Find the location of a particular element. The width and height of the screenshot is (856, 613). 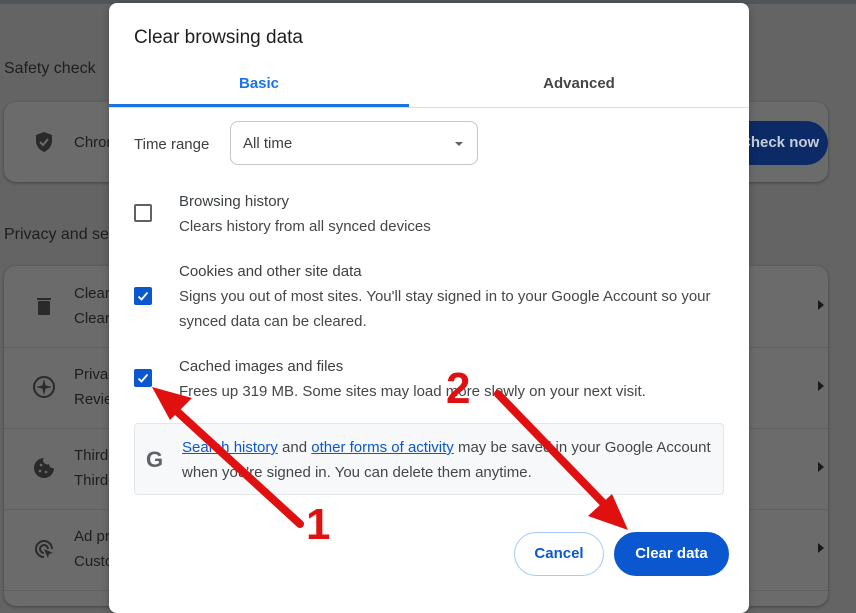

compass-icon is located at coordinates (44, 387).